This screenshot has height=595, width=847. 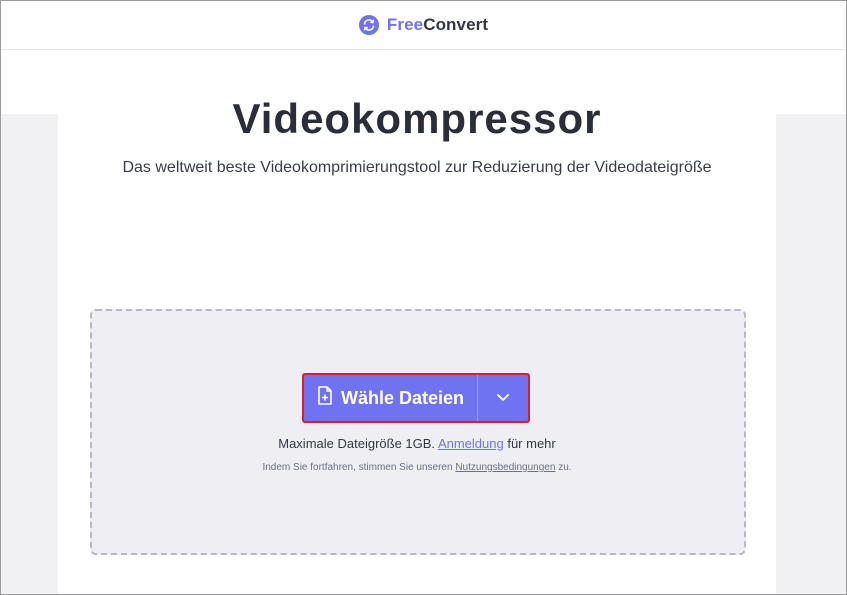 What do you see at coordinates (565, 467) in the screenshot?
I see `terms-suffix: zu.` at bounding box center [565, 467].